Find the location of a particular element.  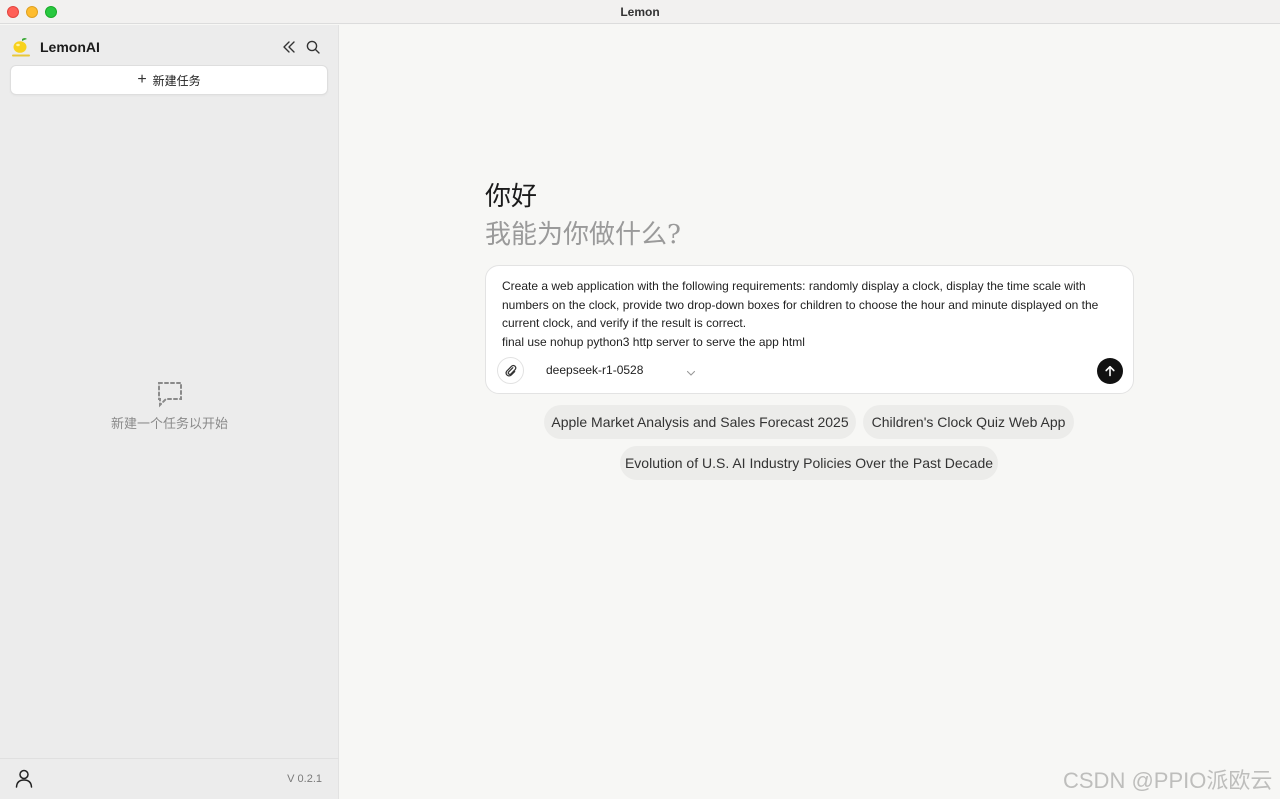

arrow-up-icon is located at coordinates (1110, 371).